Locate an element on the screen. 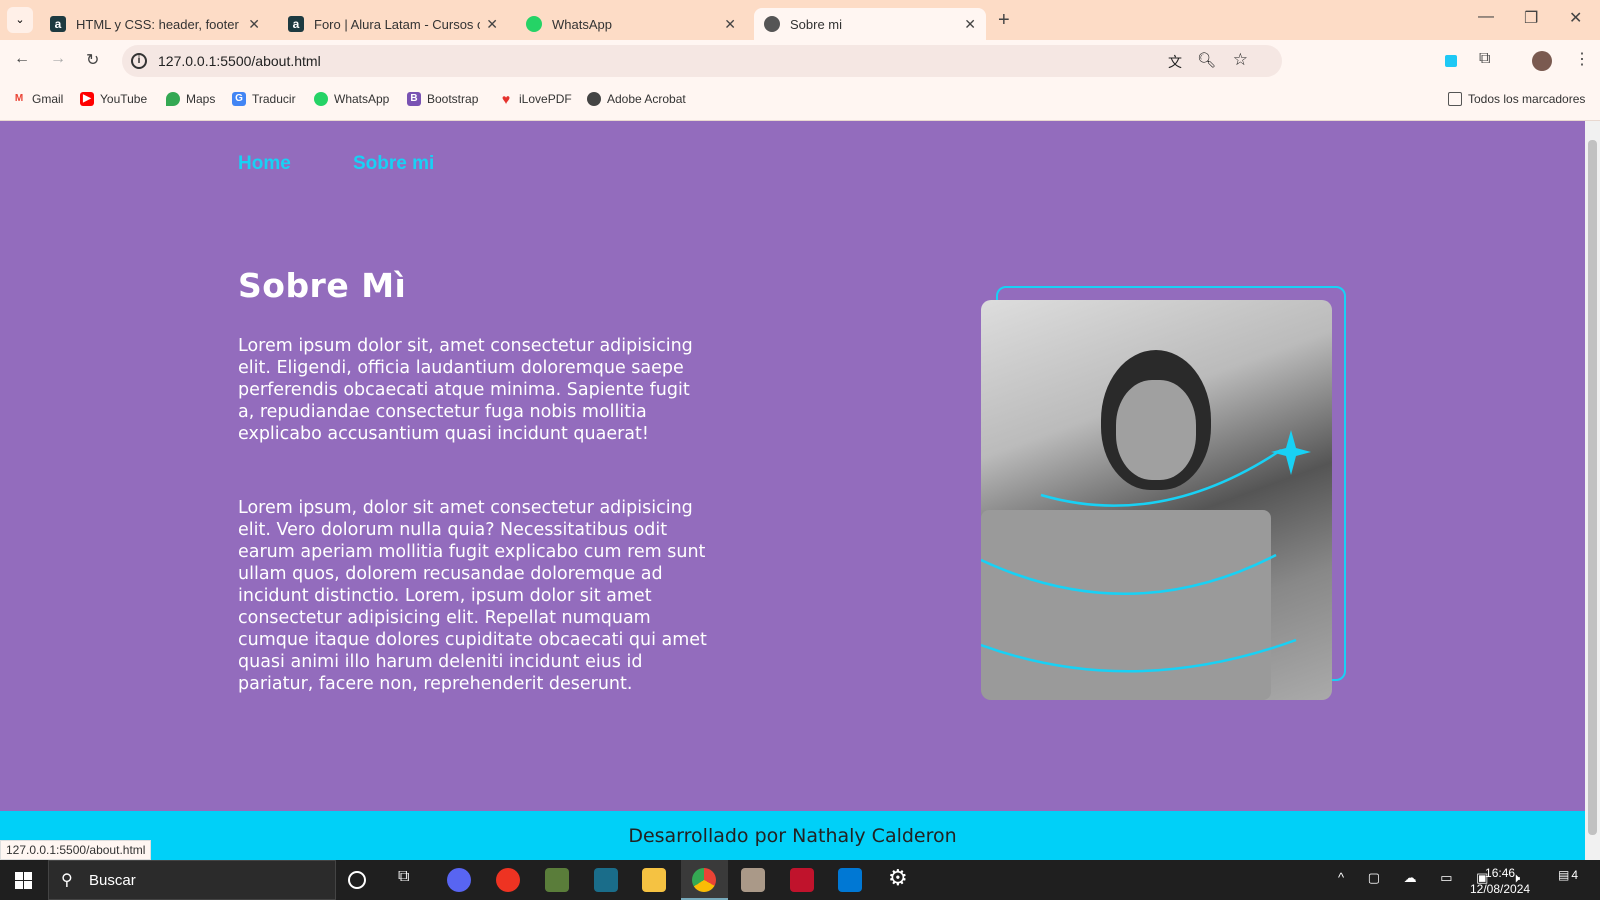 This screenshot has height=900, width=1600. bookmark-whatsapp: WhatsApp is located at coordinates (351, 99).